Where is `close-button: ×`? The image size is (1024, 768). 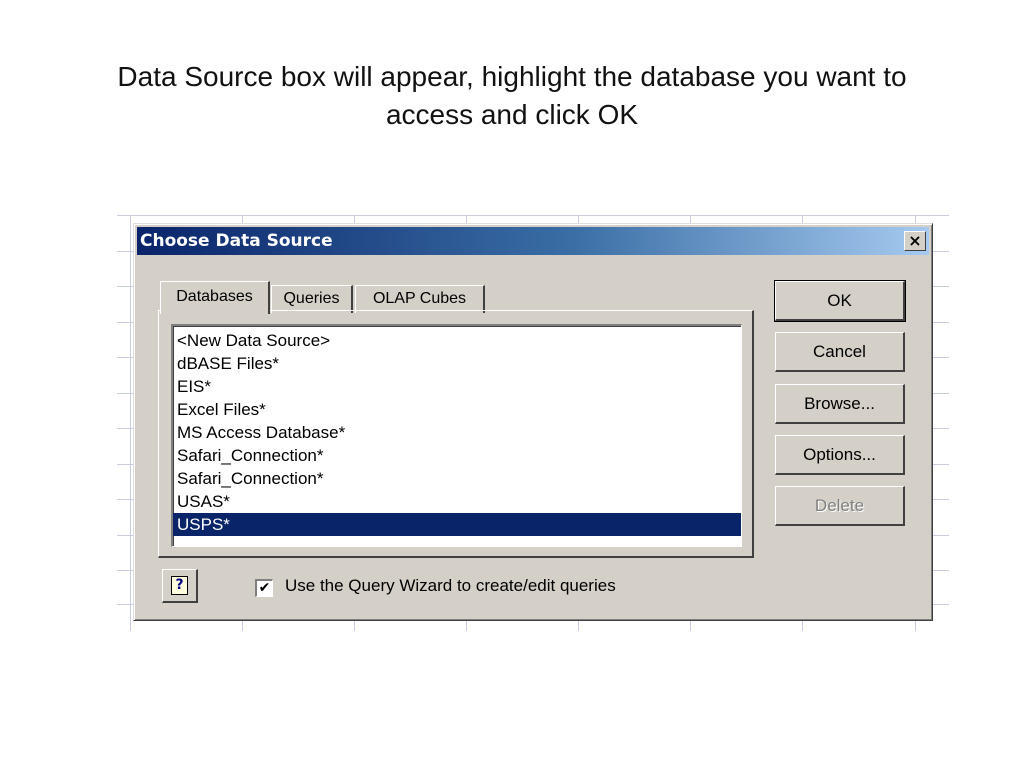 close-button: × is located at coordinates (915, 241).